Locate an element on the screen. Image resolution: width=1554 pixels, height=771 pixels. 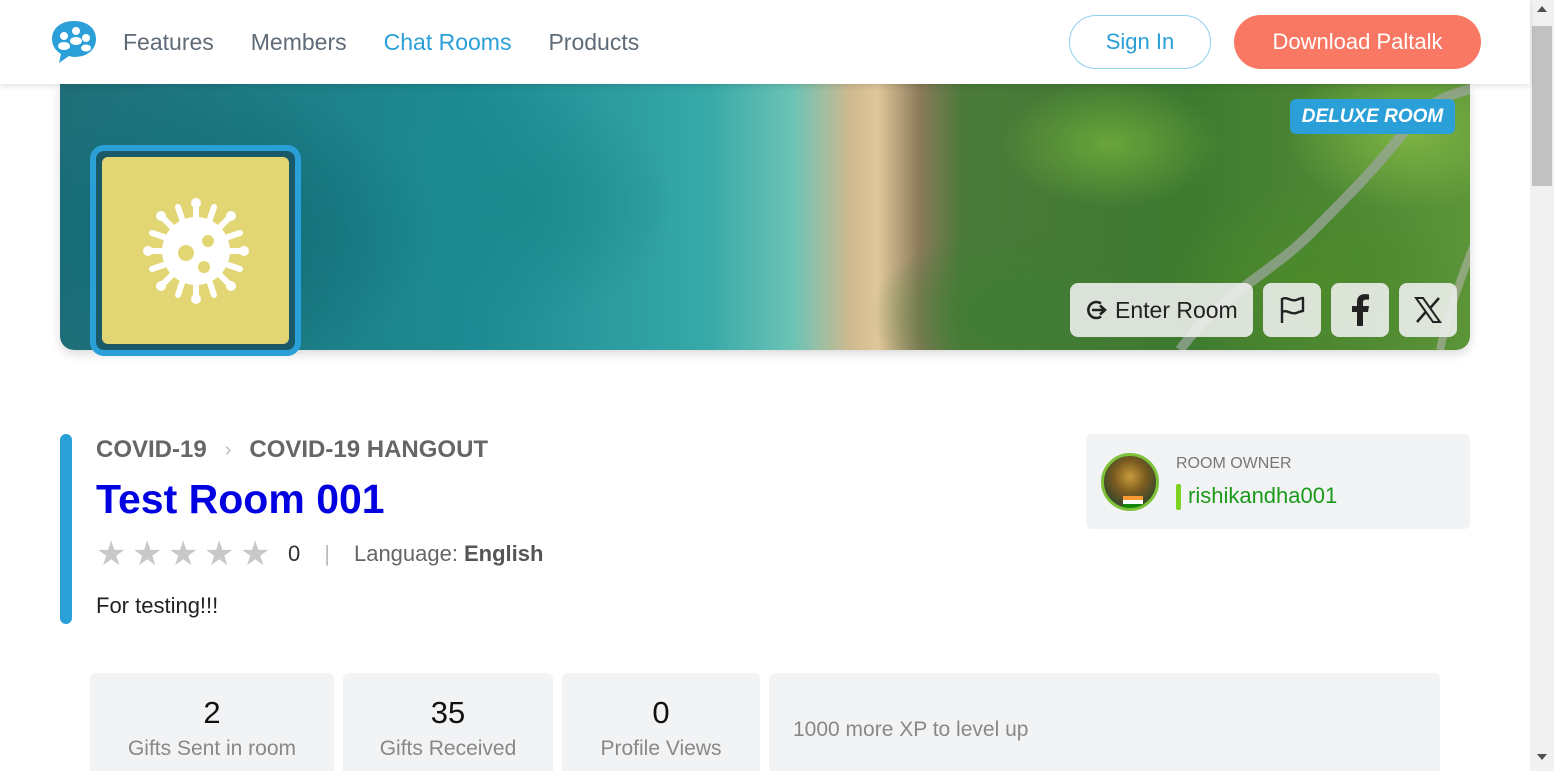
language-value: English is located at coordinates (503, 553).